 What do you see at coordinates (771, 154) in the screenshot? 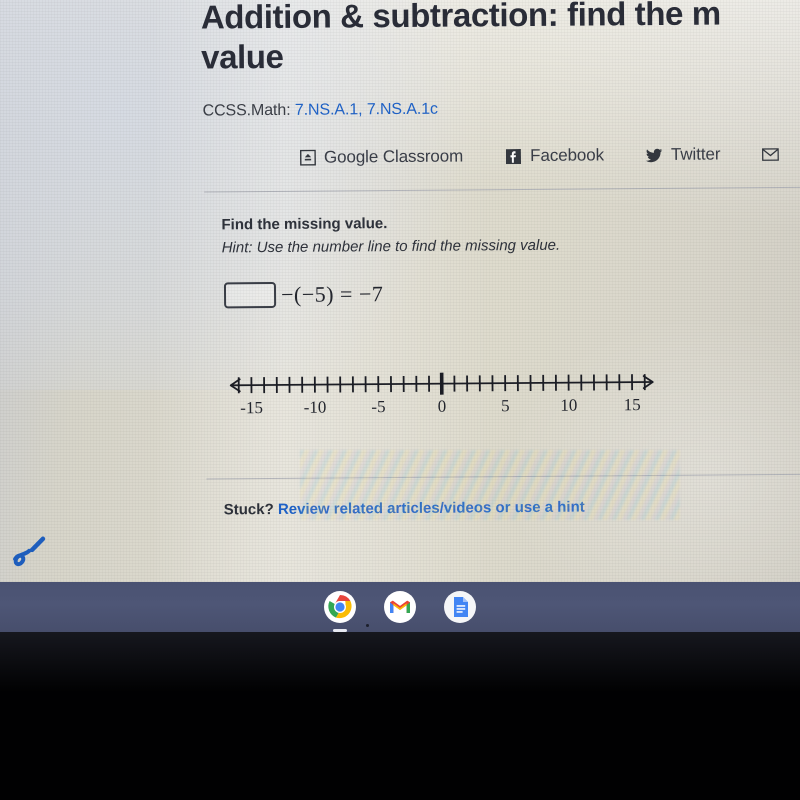
I see `email-envelope-icon` at bounding box center [771, 154].